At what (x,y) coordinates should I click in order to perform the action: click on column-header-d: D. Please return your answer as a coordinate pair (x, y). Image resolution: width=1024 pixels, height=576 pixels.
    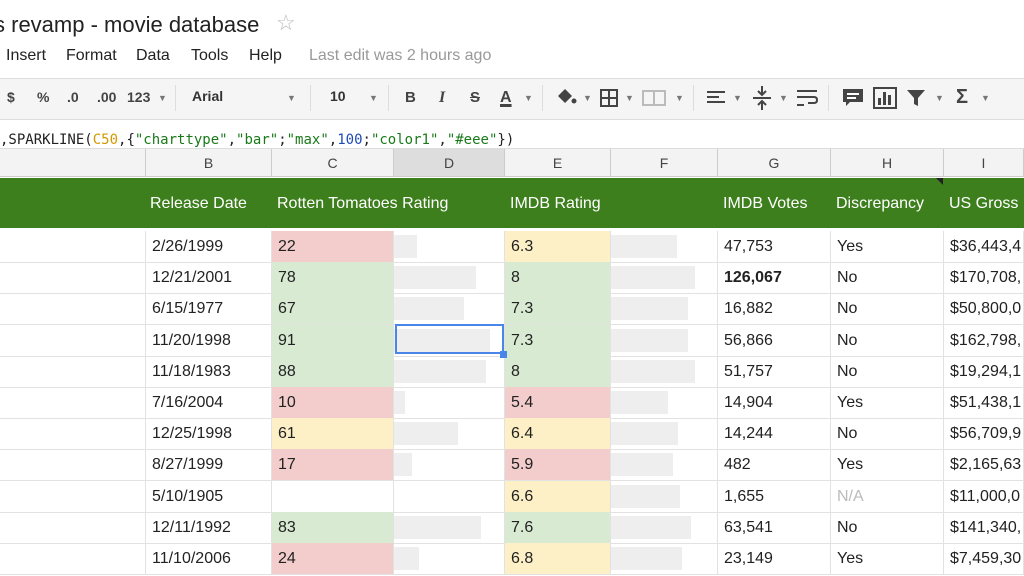
    Looking at the image, I should click on (449, 163).